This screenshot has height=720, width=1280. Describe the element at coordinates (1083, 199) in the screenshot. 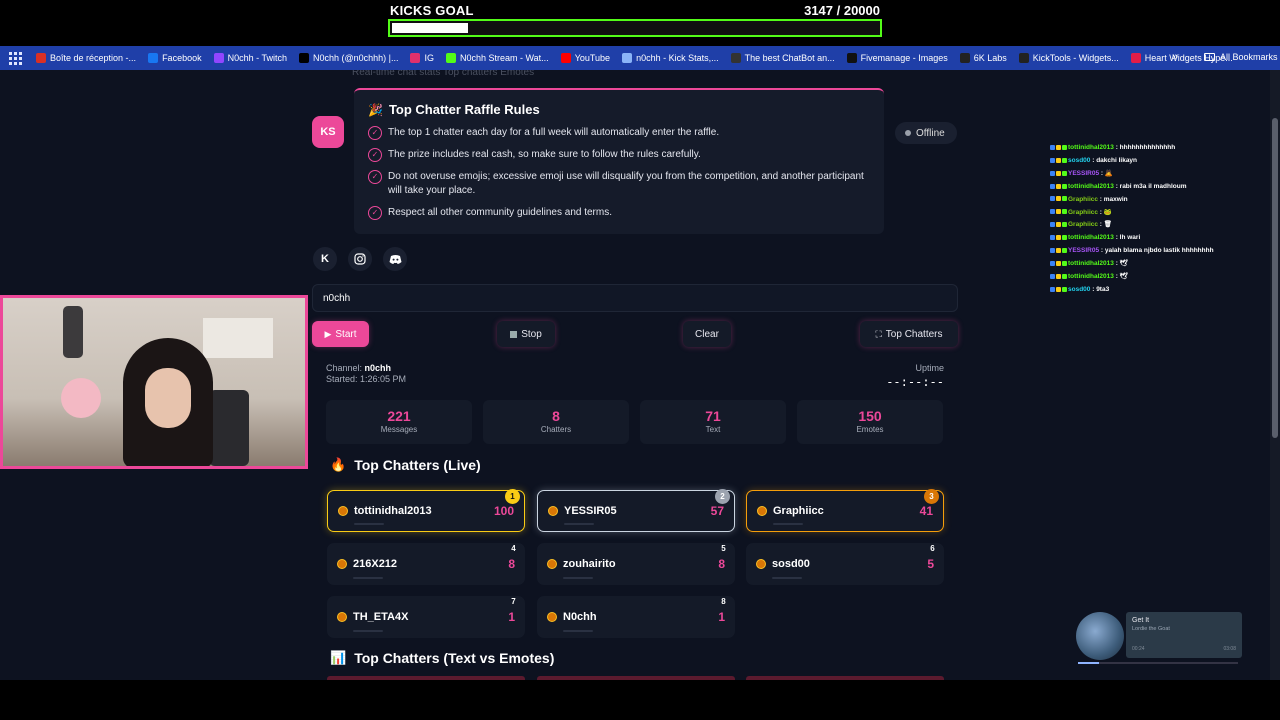

I see `chat-username: Graphiicc` at that location.